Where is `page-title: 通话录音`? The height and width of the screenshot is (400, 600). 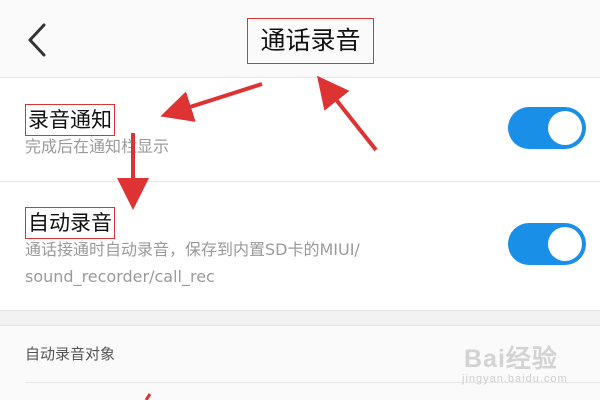
page-title: 通话录音 is located at coordinates (310, 41).